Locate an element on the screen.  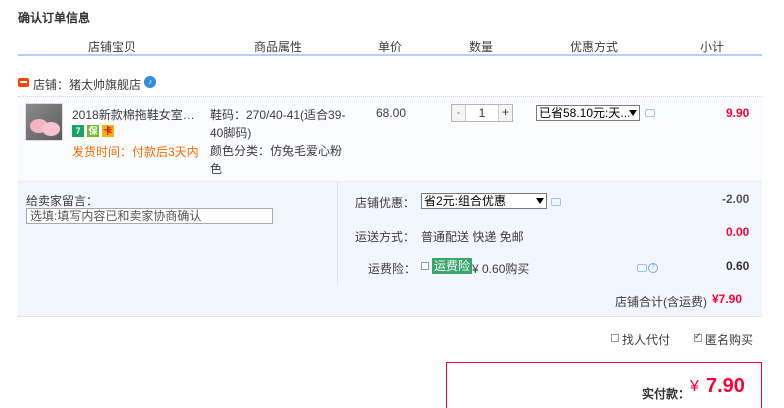
header-unit-price: 单价 is located at coordinates (390, 47).